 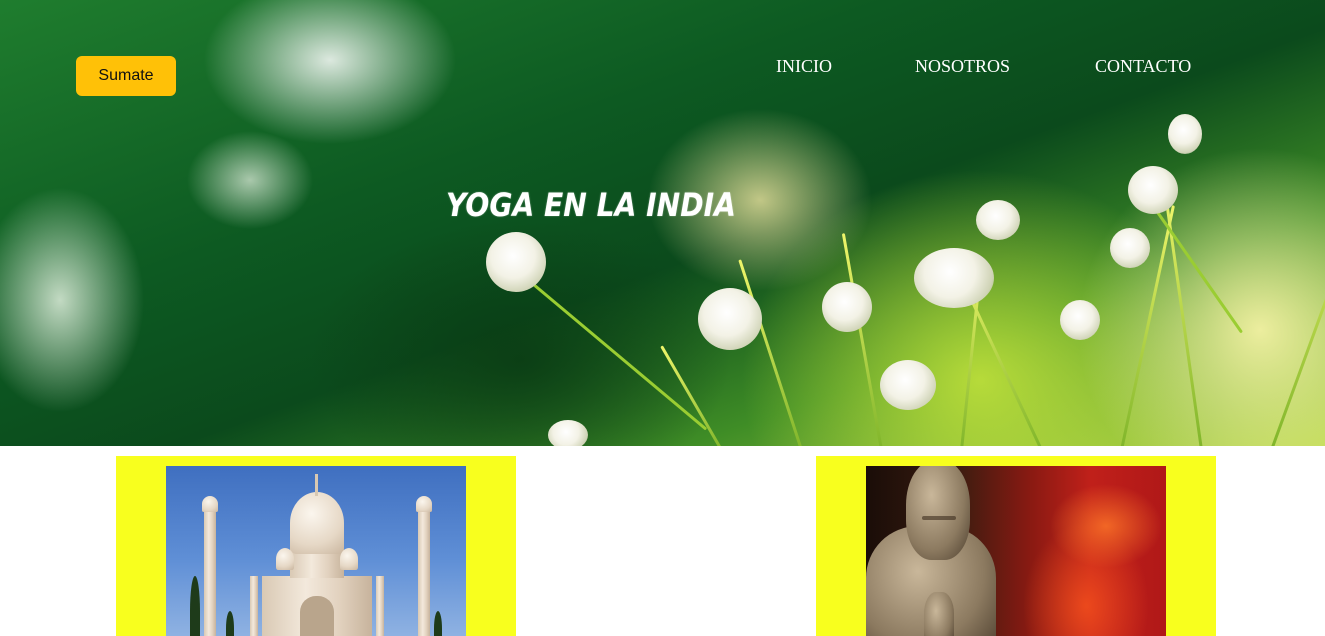 What do you see at coordinates (126, 76) in the screenshot?
I see `join-button: Sumate` at bounding box center [126, 76].